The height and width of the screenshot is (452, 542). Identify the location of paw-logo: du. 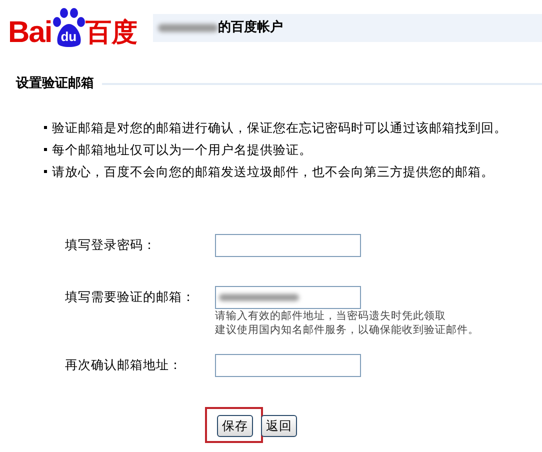
(69, 28).